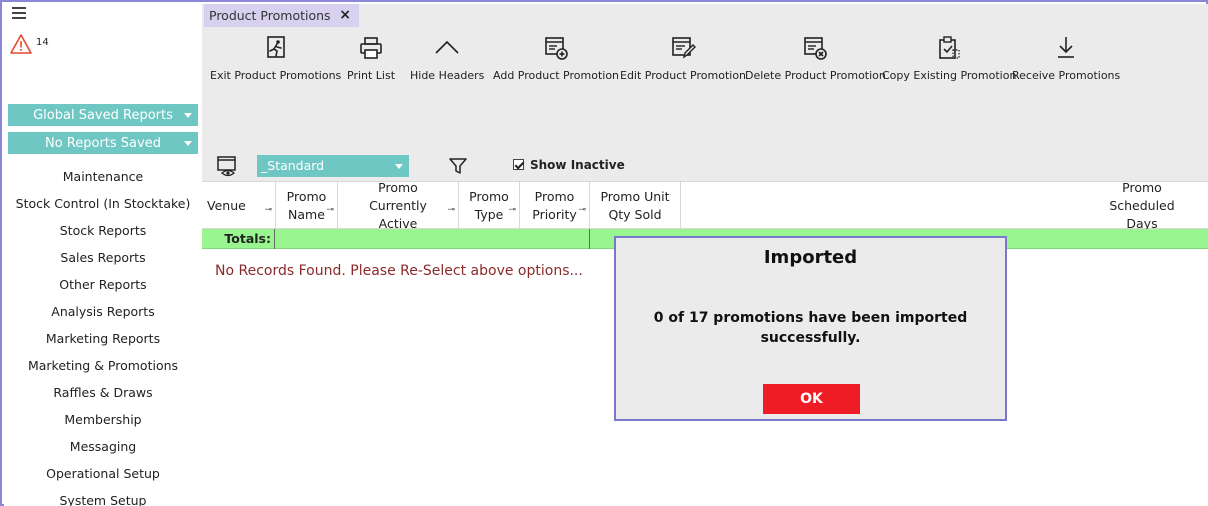 Image resolution: width=1208 pixels, height=506 pixels. I want to click on edit-label: Edit Product Promotion, so click(683, 75).